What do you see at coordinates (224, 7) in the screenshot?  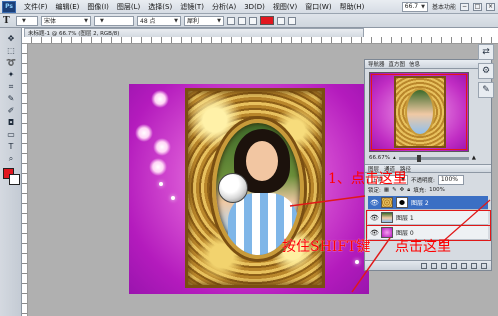 I see `menu-analysis: 分析(A)` at bounding box center [224, 7].